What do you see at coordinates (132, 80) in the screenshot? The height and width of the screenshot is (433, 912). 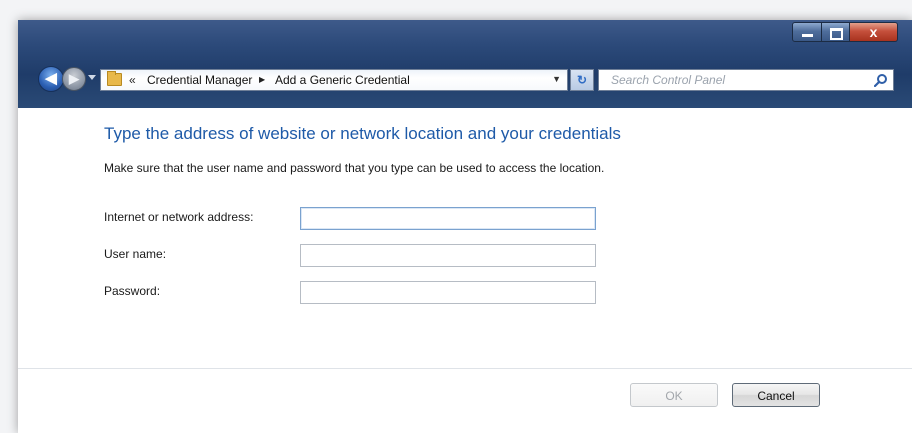 I see `breadcrumb-overflow-icon: «` at bounding box center [132, 80].